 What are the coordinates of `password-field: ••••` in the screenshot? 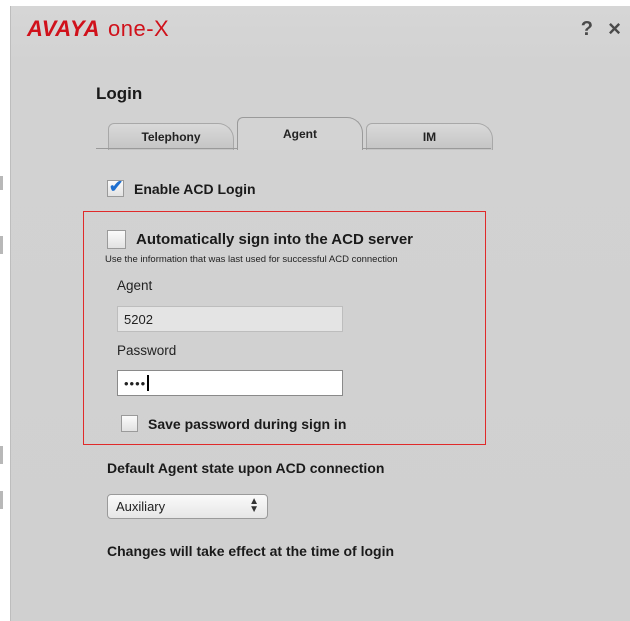 It's located at (230, 383).